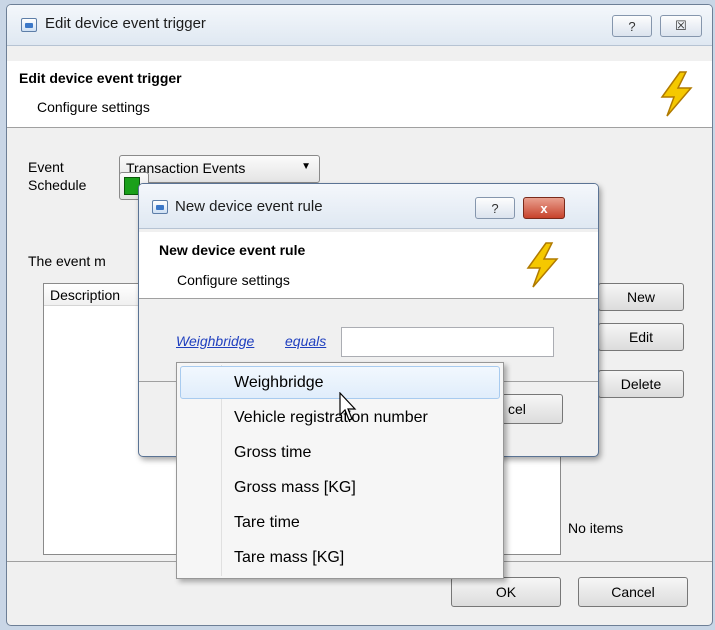  I want to click on event-label: Event, so click(46, 167).